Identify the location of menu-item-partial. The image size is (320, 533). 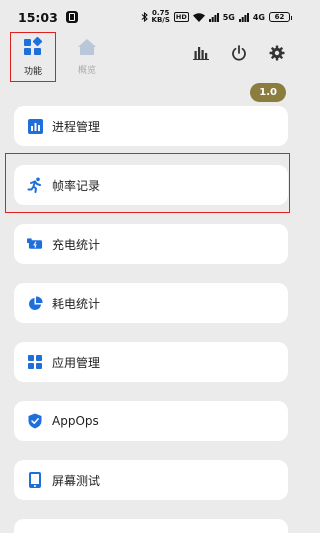
(151, 526).